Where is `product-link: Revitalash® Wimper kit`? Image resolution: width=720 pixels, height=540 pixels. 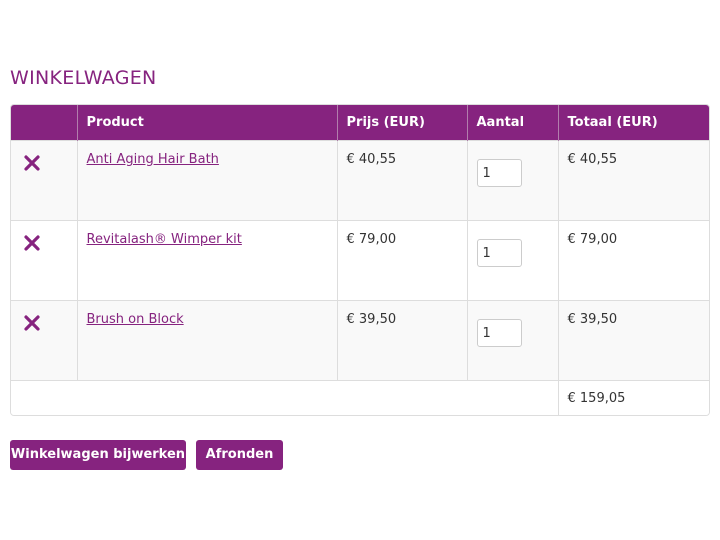 product-link: Revitalash® Wimper kit is located at coordinates (164, 239).